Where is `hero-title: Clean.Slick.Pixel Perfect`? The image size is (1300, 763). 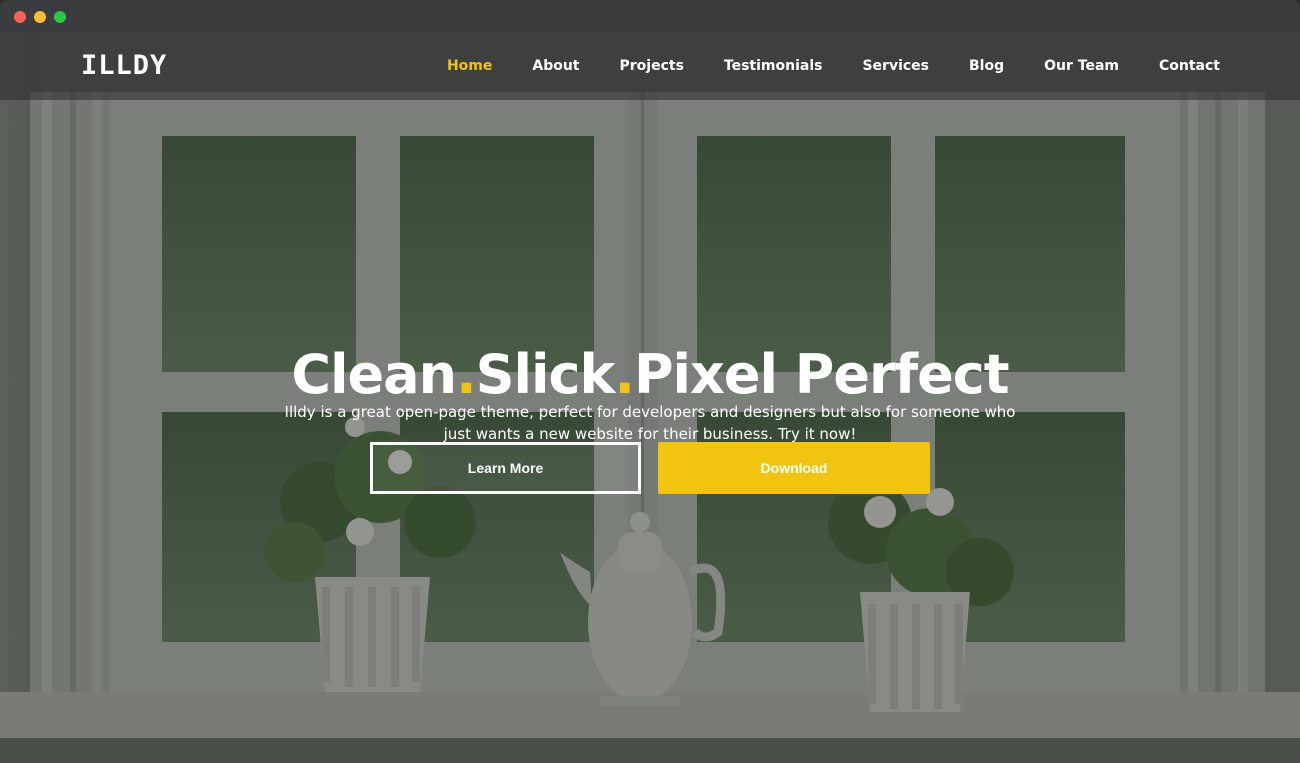 hero-title: Clean.Slick.Pixel Perfect is located at coordinates (650, 375).